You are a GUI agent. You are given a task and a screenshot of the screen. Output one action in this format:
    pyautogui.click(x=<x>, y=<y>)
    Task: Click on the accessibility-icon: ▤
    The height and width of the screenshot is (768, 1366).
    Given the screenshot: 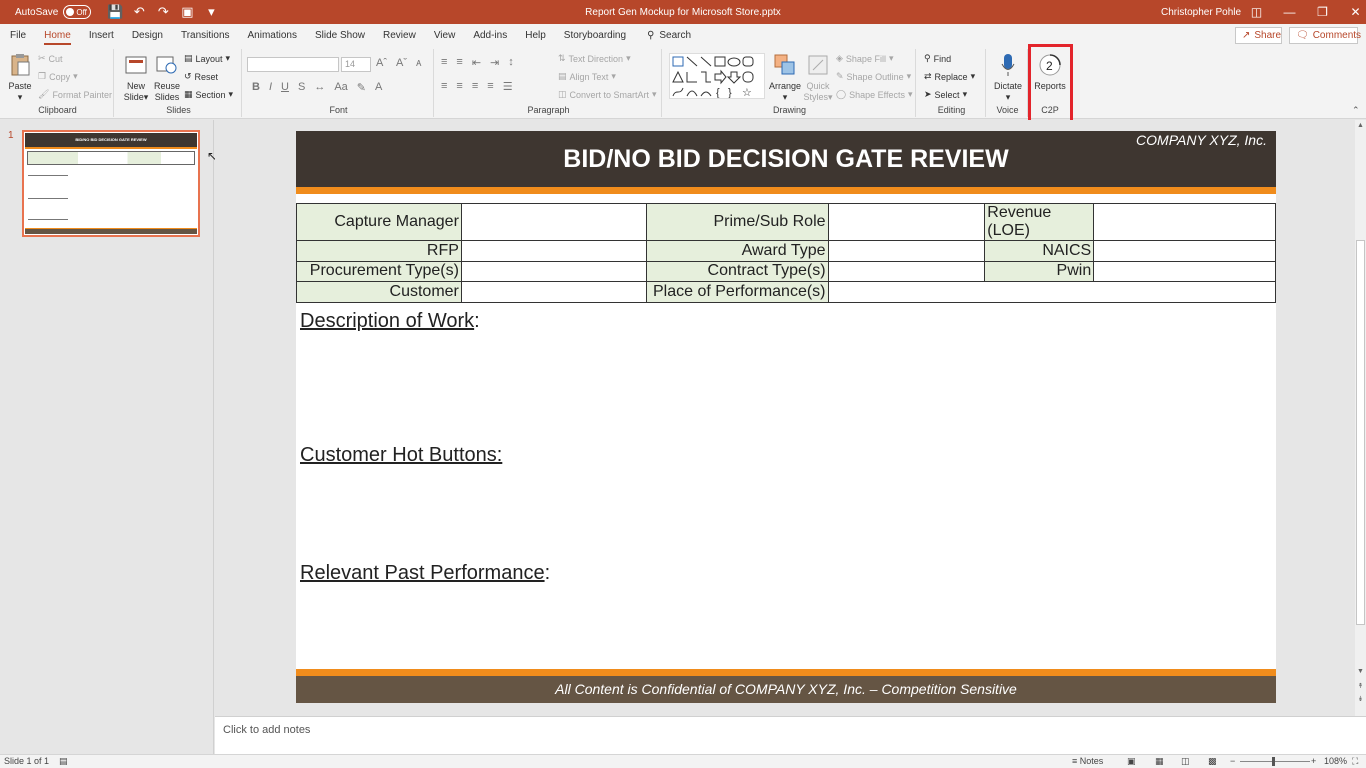 What is the action you would take?
    pyautogui.click(x=63, y=761)
    